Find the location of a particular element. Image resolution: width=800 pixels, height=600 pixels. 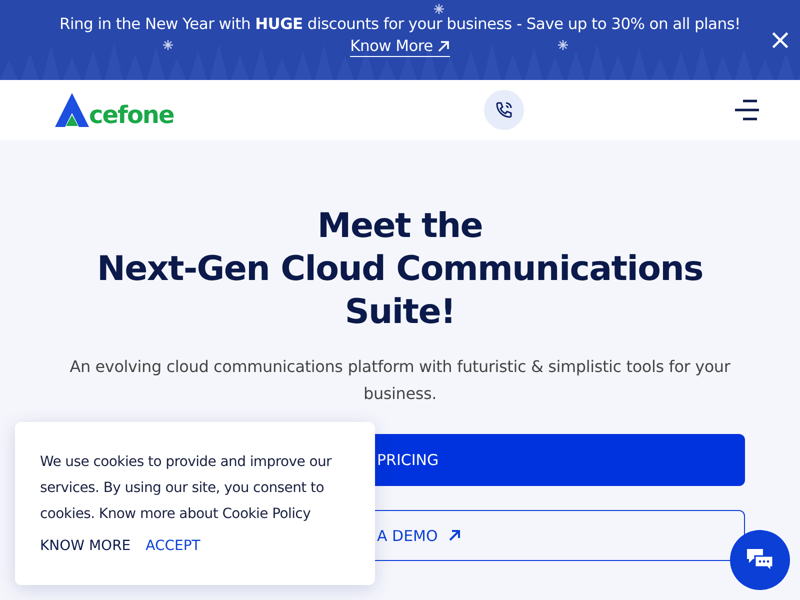

accept-button: ACCEPT is located at coordinates (173, 546).